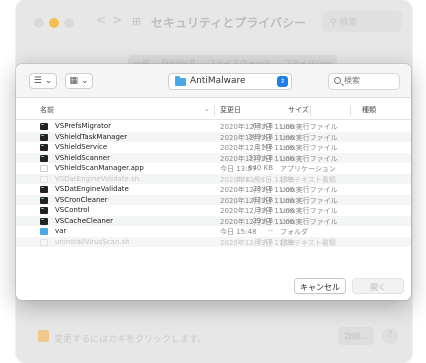  Describe the element at coordinates (260, 168) in the screenshot. I see `file-size: 840 KB` at that location.